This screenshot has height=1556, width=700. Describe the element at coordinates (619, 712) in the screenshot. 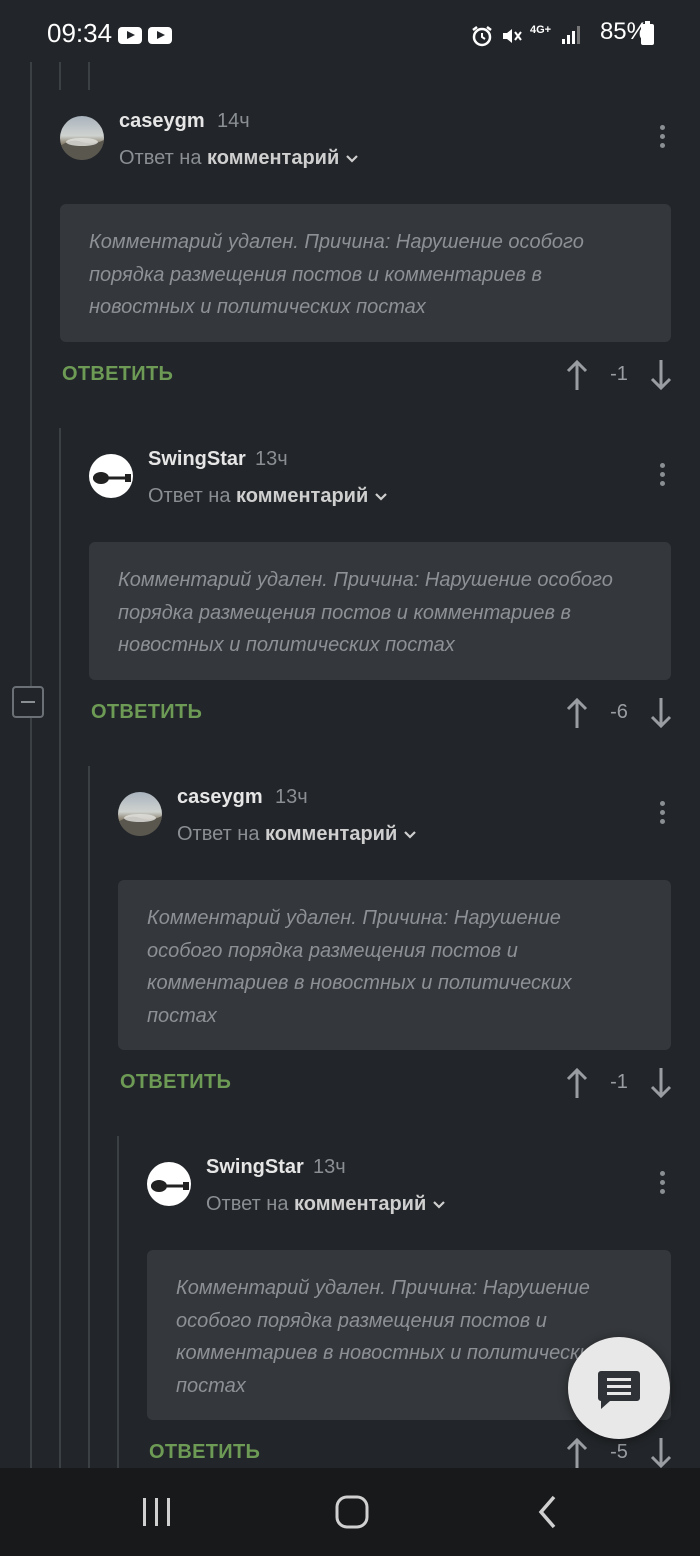

I see `comment-score: -6` at that location.